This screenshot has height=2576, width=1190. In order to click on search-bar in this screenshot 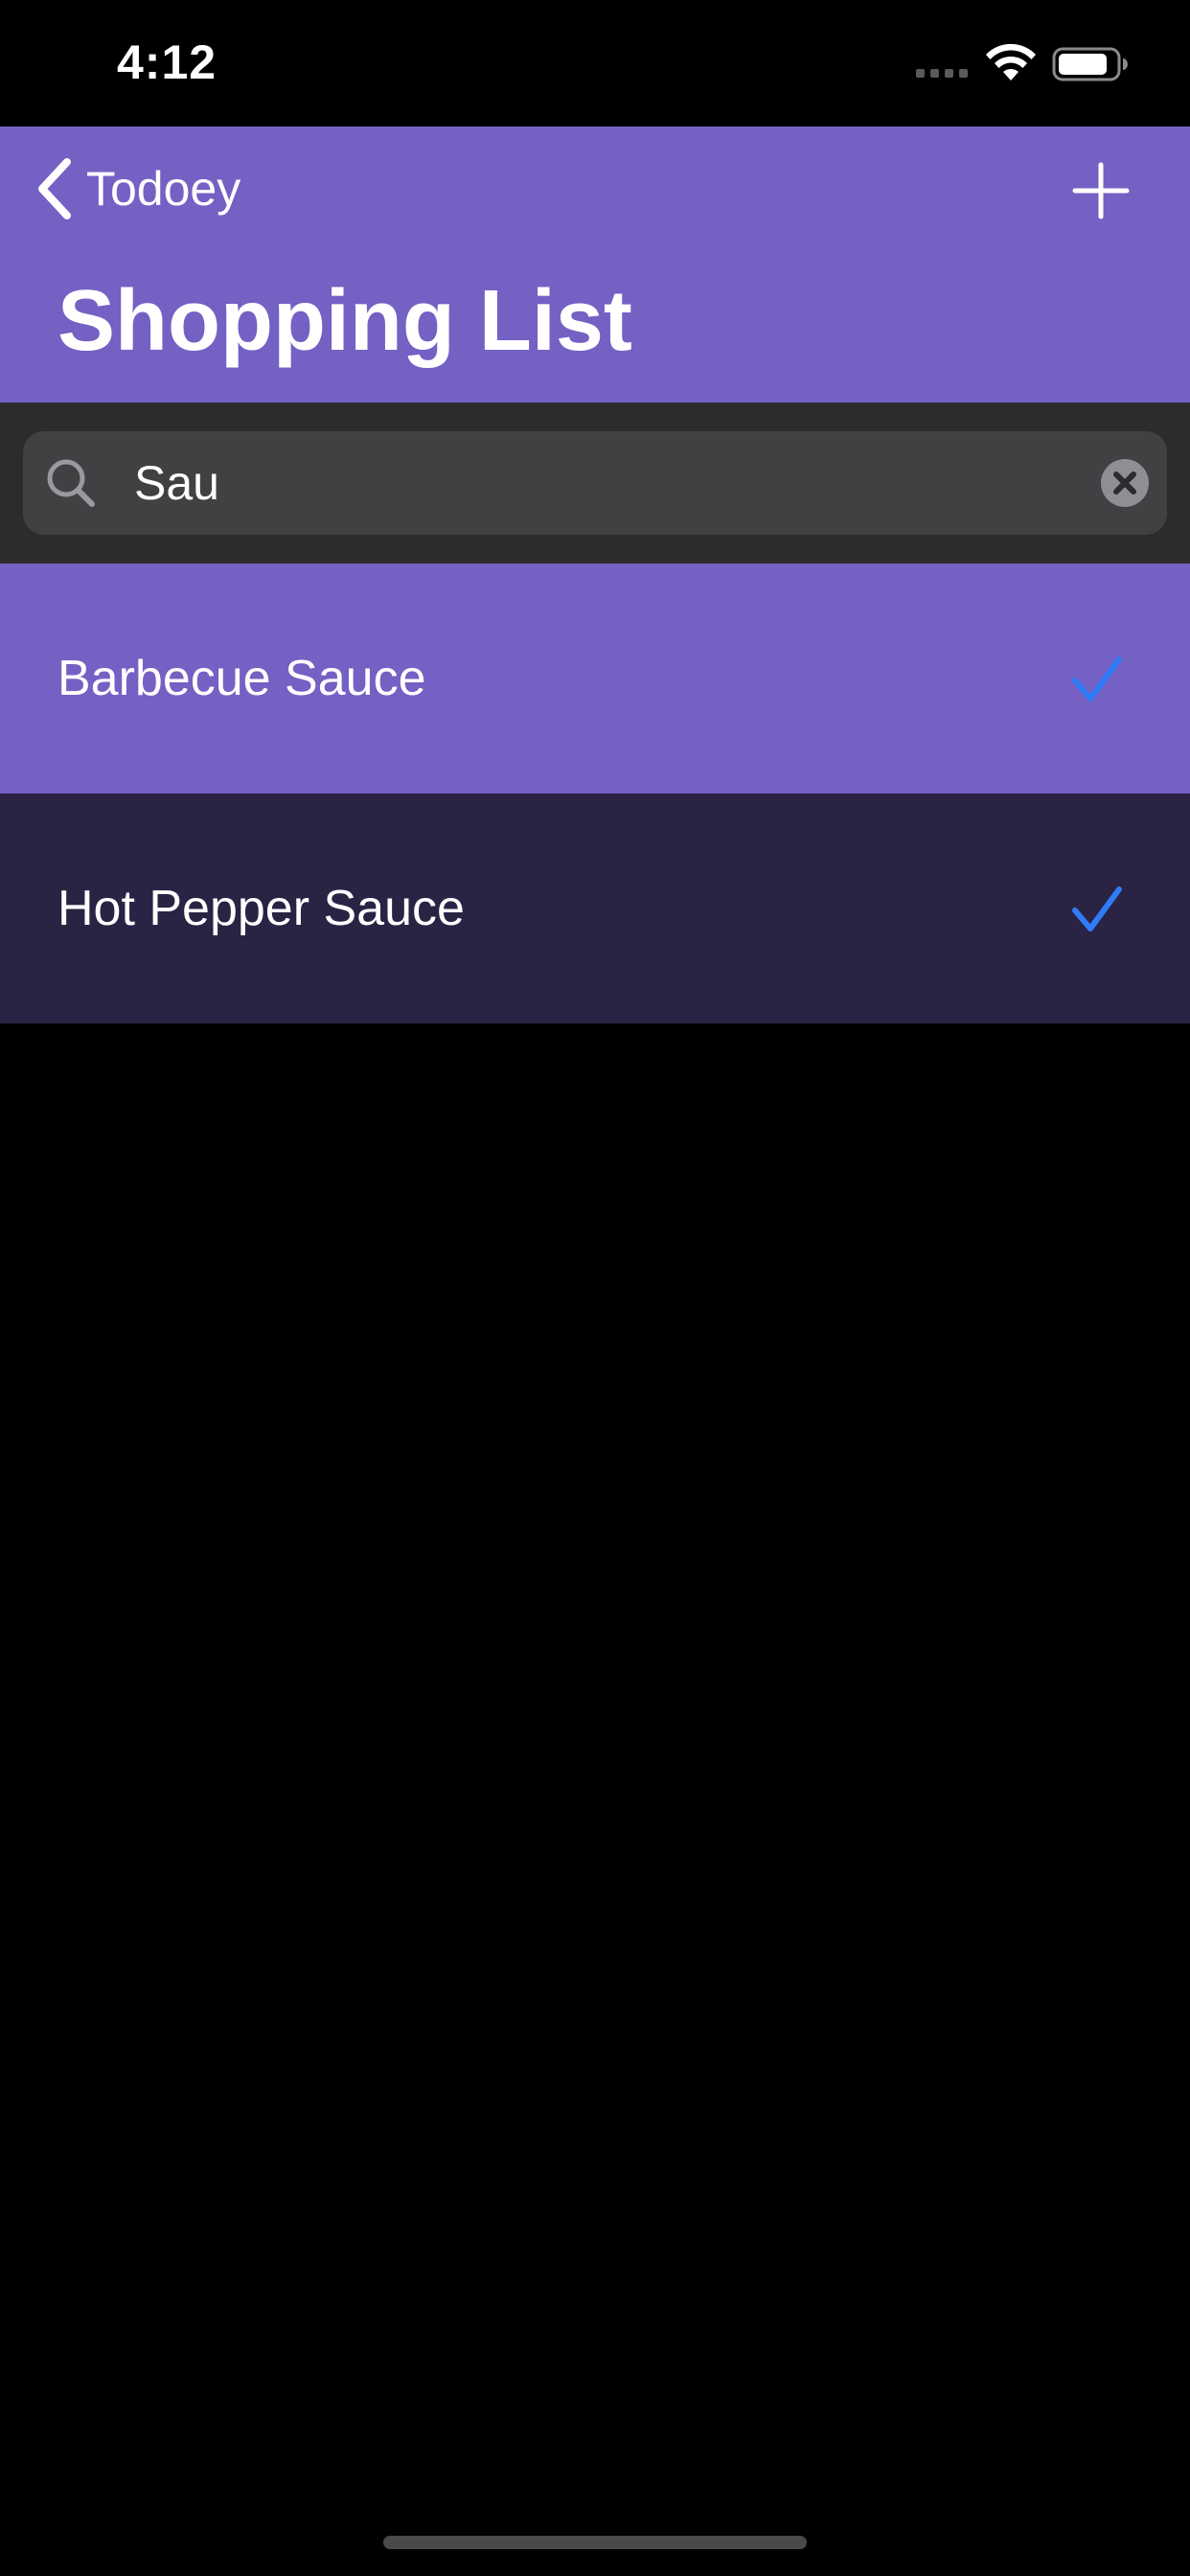, I will do `click(595, 483)`.